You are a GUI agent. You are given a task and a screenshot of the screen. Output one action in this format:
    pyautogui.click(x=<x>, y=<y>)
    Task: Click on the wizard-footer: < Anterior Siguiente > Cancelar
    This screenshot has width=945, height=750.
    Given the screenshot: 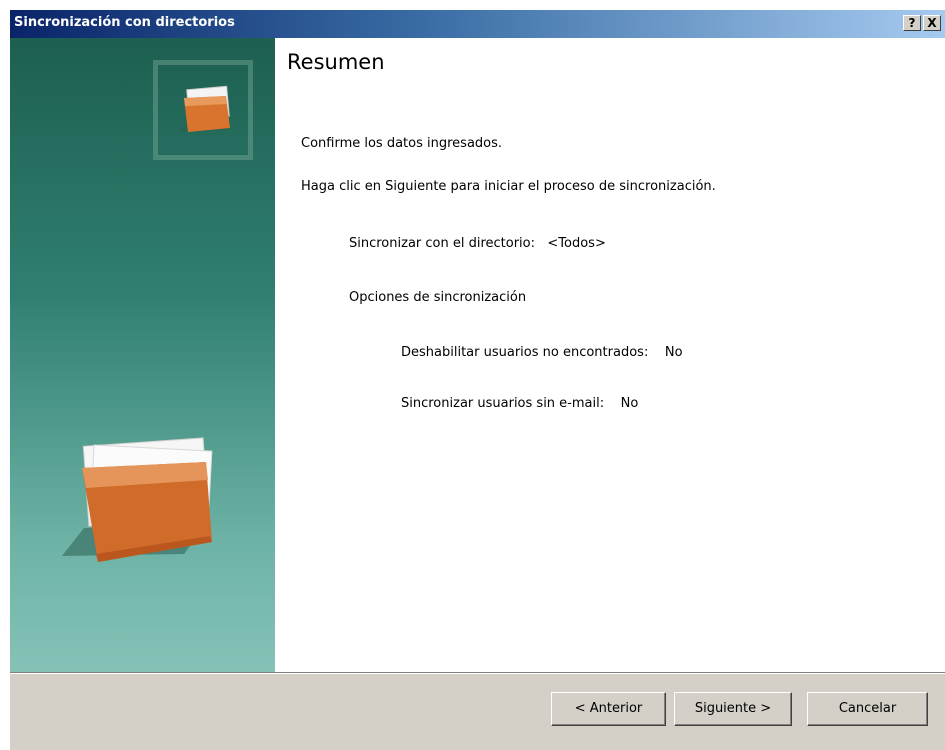 What is the action you would take?
    pyautogui.click(x=477, y=712)
    